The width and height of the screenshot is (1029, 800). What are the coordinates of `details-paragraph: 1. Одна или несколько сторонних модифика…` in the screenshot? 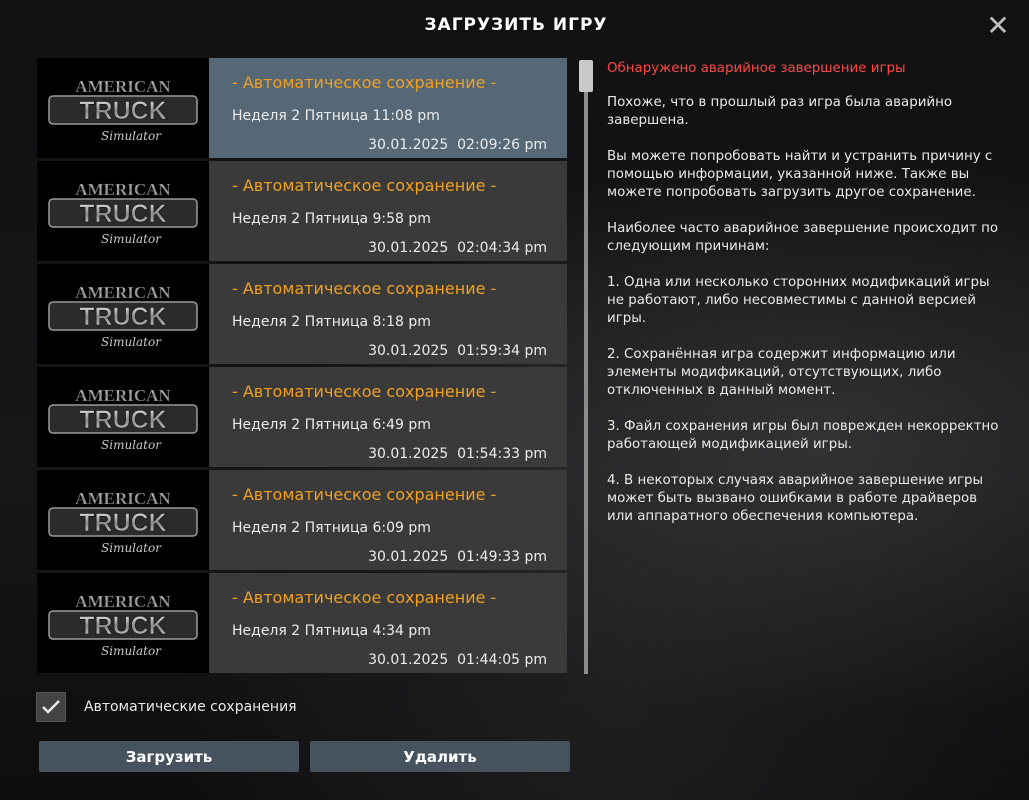 It's located at (798, 300).